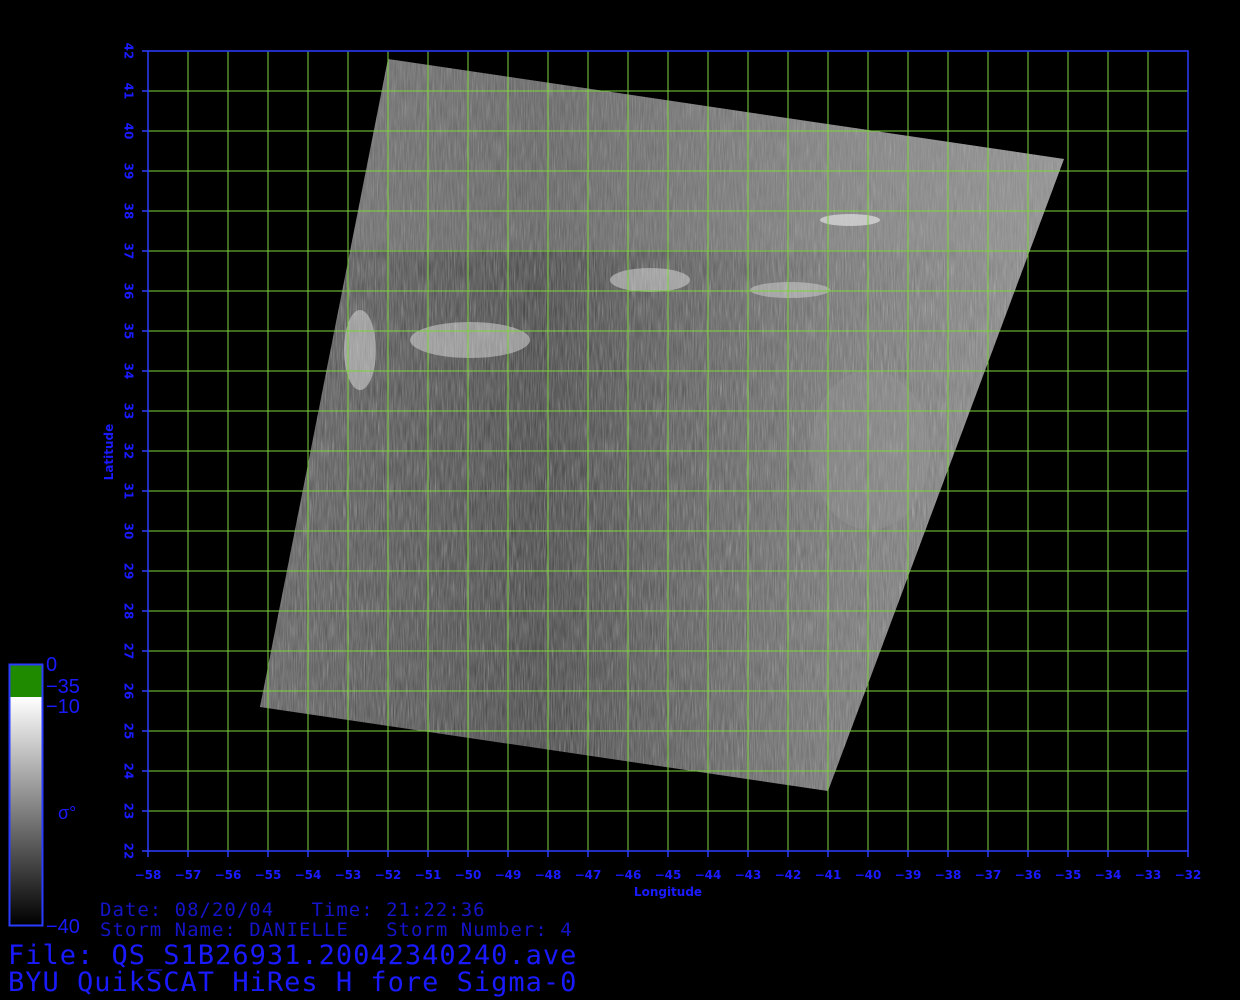 Image resolution: width=1240 pixels, height=1000 pixels. What do you see at coordinates (308, 875) in the screenshot?
I see `tick-label-lon: −54` at bounding box center [308, 875].